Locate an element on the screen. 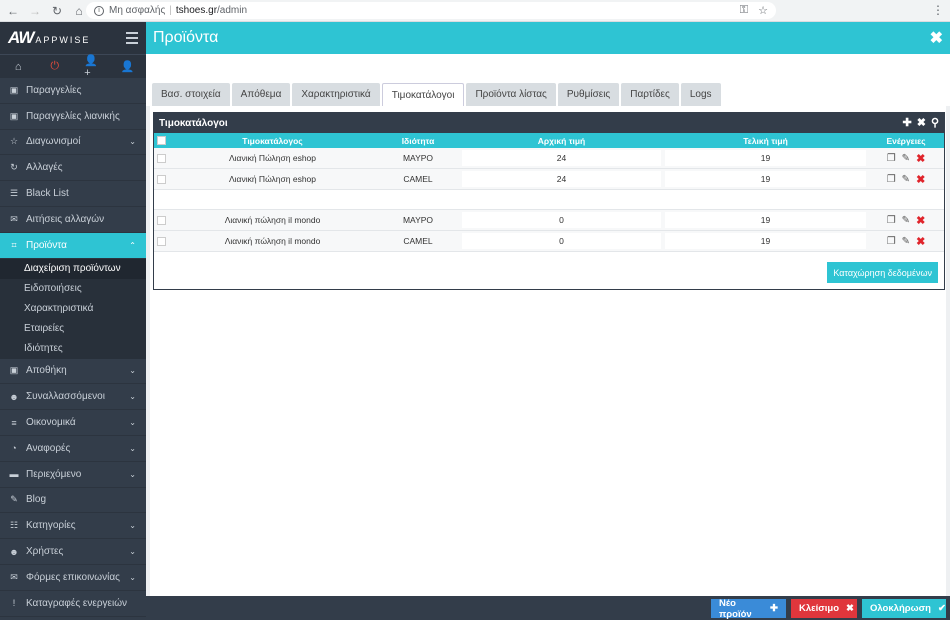 This screenshot has width=950, height=620. complete-button: Ολοκλήρωση ✔ is located at coordinates (904, 608).